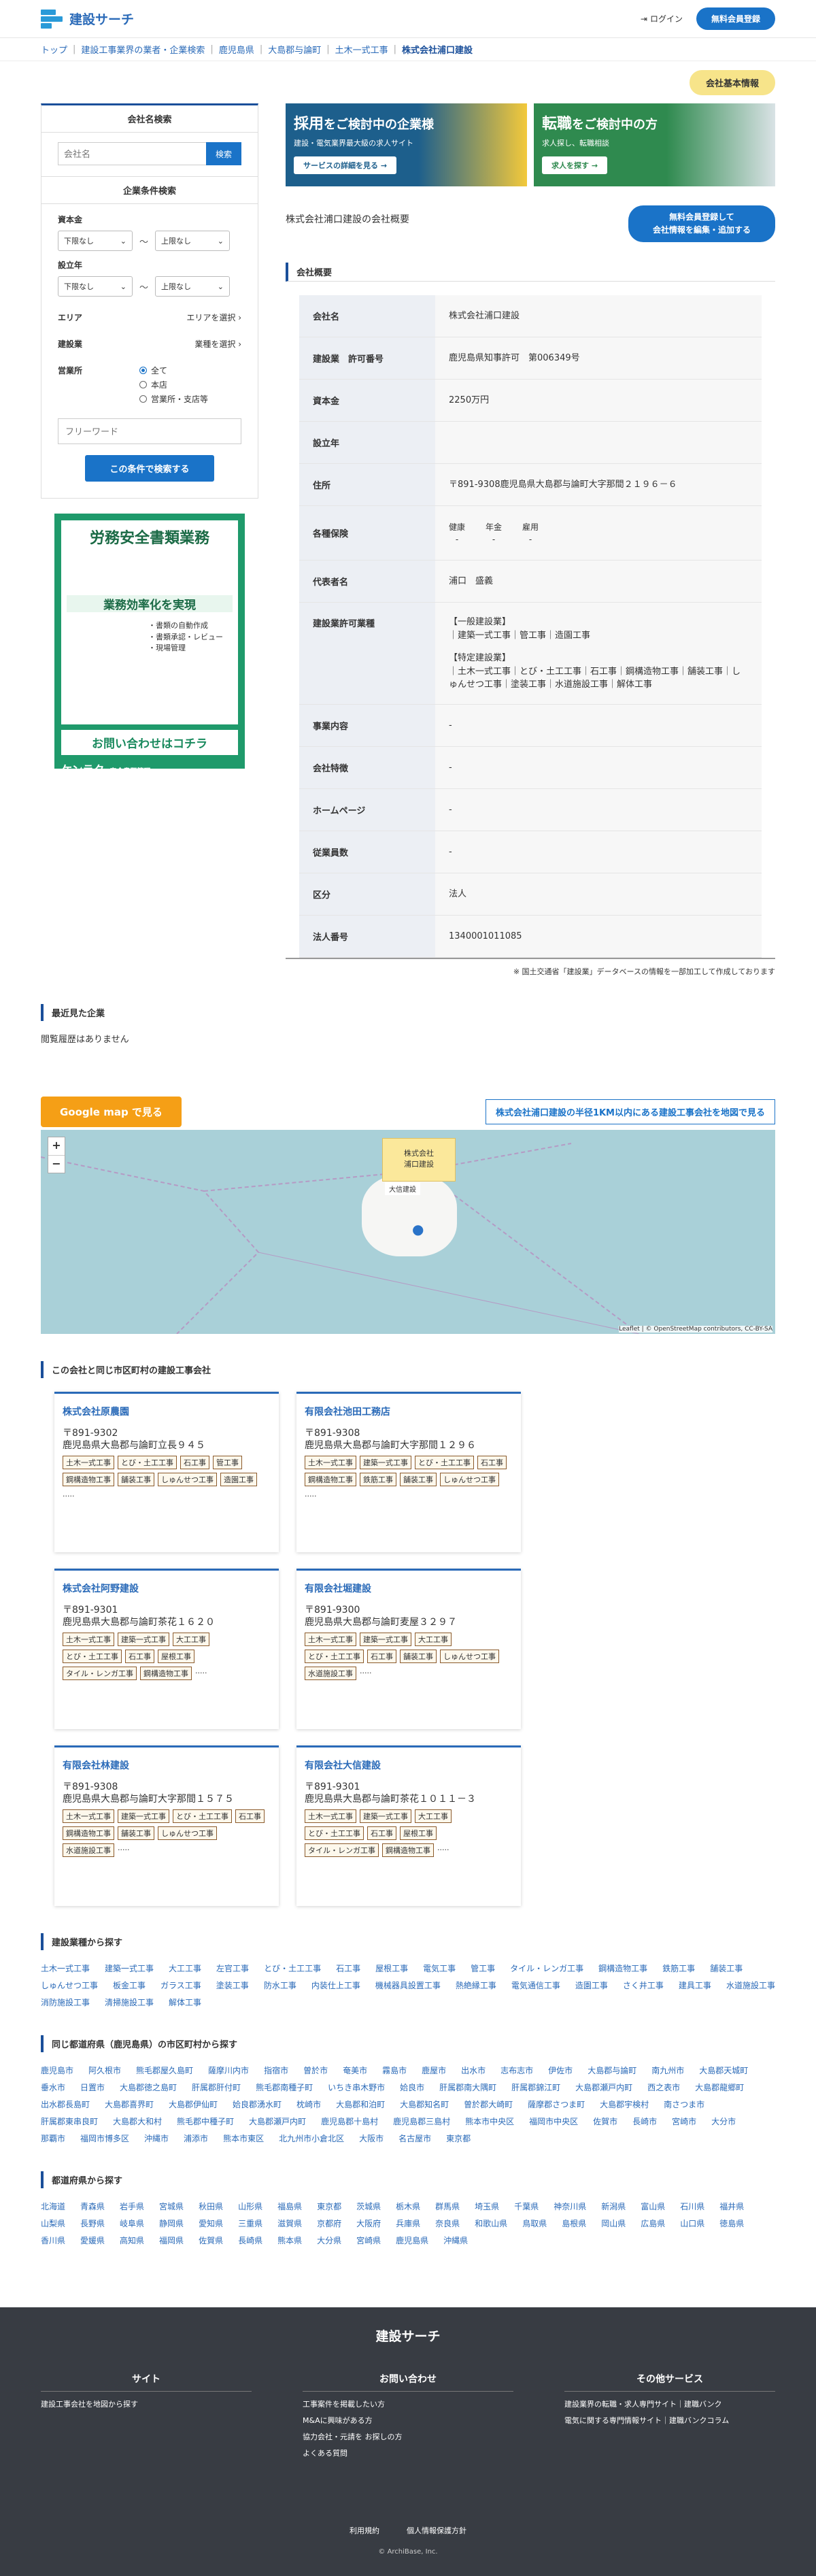 This screenshot has height=2576, width=816. What do you see at coordinates (172, 2206) in the screenshot?
I see `pref-link: 宮城県` at bounding box center [172, 2206].